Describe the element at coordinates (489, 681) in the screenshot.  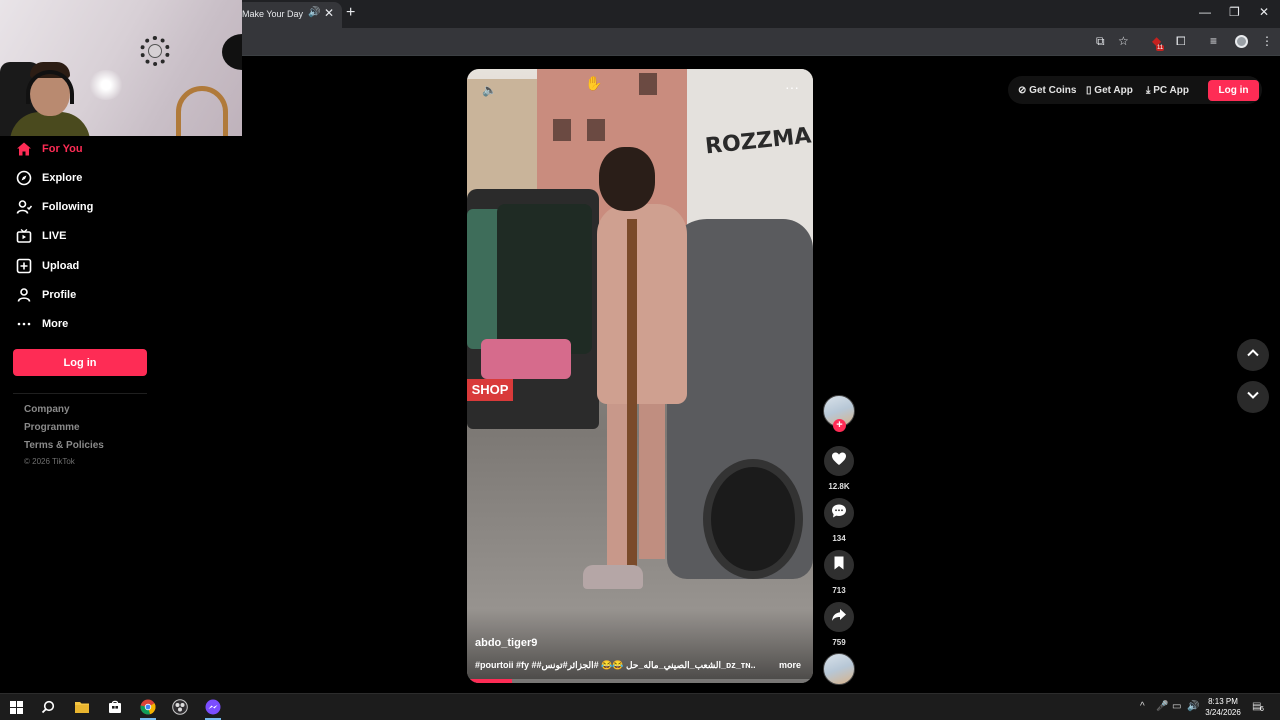
I see `video-progress-fill` at that location.